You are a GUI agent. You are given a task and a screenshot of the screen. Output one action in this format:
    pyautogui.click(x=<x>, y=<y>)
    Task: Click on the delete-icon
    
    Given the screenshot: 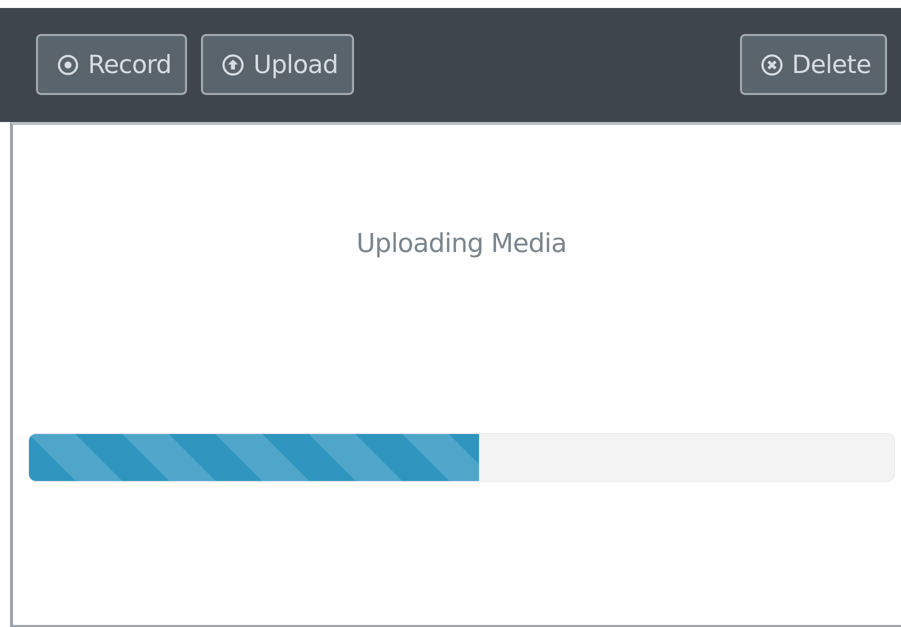 What is the action you would take?
    pyautogui.click(x=772, y=64)
    